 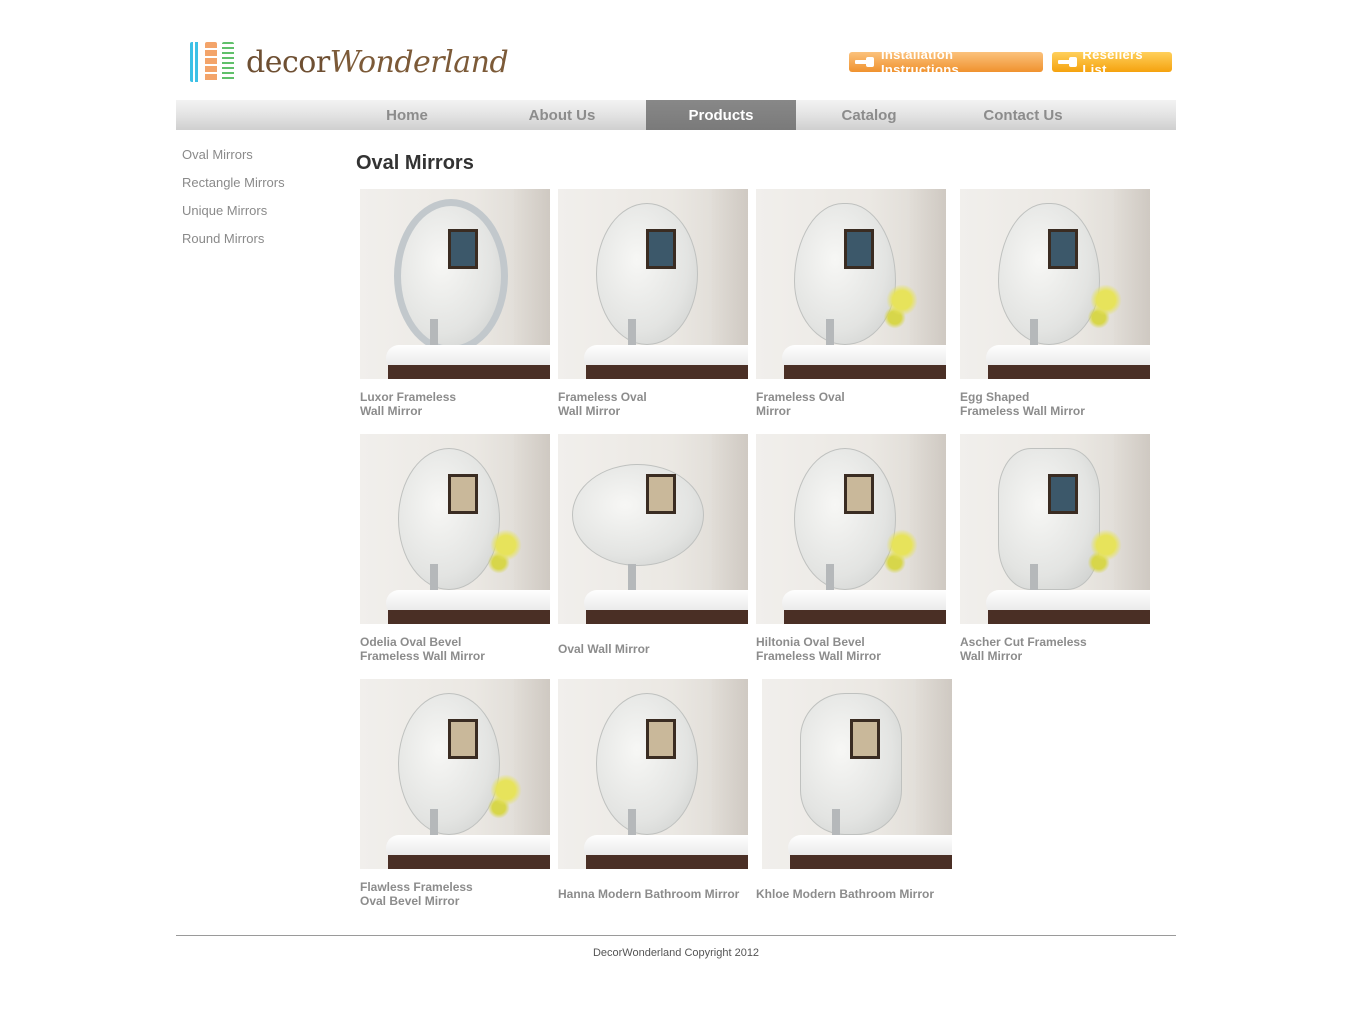 I want to click on nav-catalog: Catalog, so click(x=869, y=115).